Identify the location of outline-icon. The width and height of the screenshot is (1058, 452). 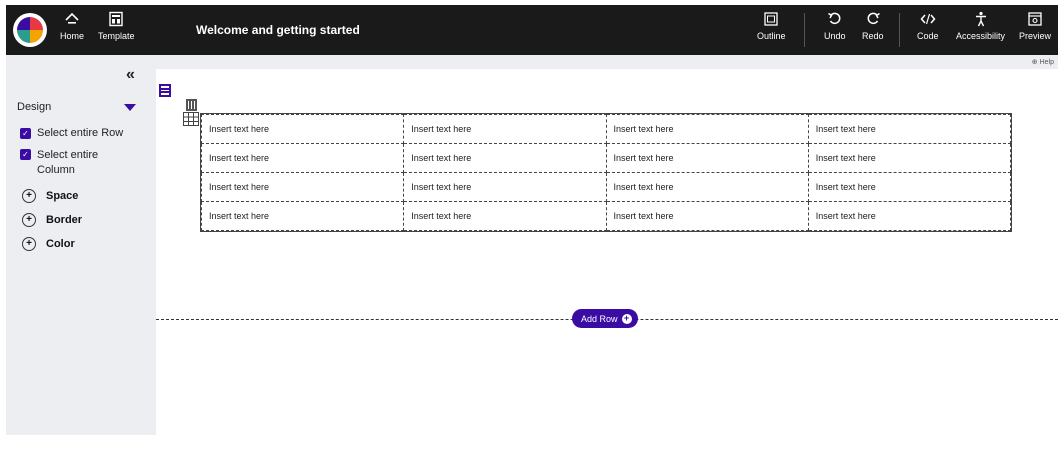
(771, 19).